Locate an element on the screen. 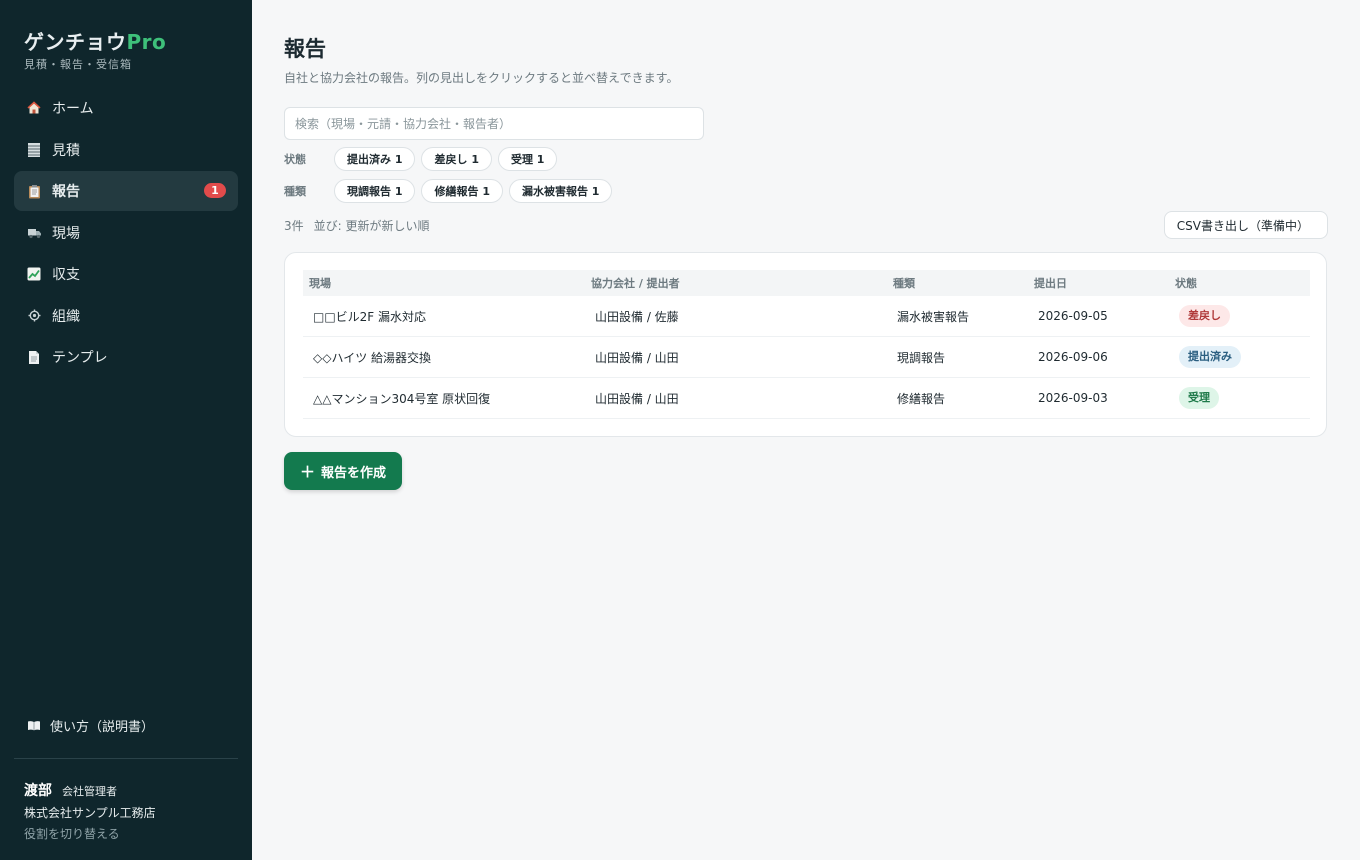 This screenshot has height=860, width=1360. result-summary: 3件 並び: 更新が新しい順 is located at coordinates (362, 225).